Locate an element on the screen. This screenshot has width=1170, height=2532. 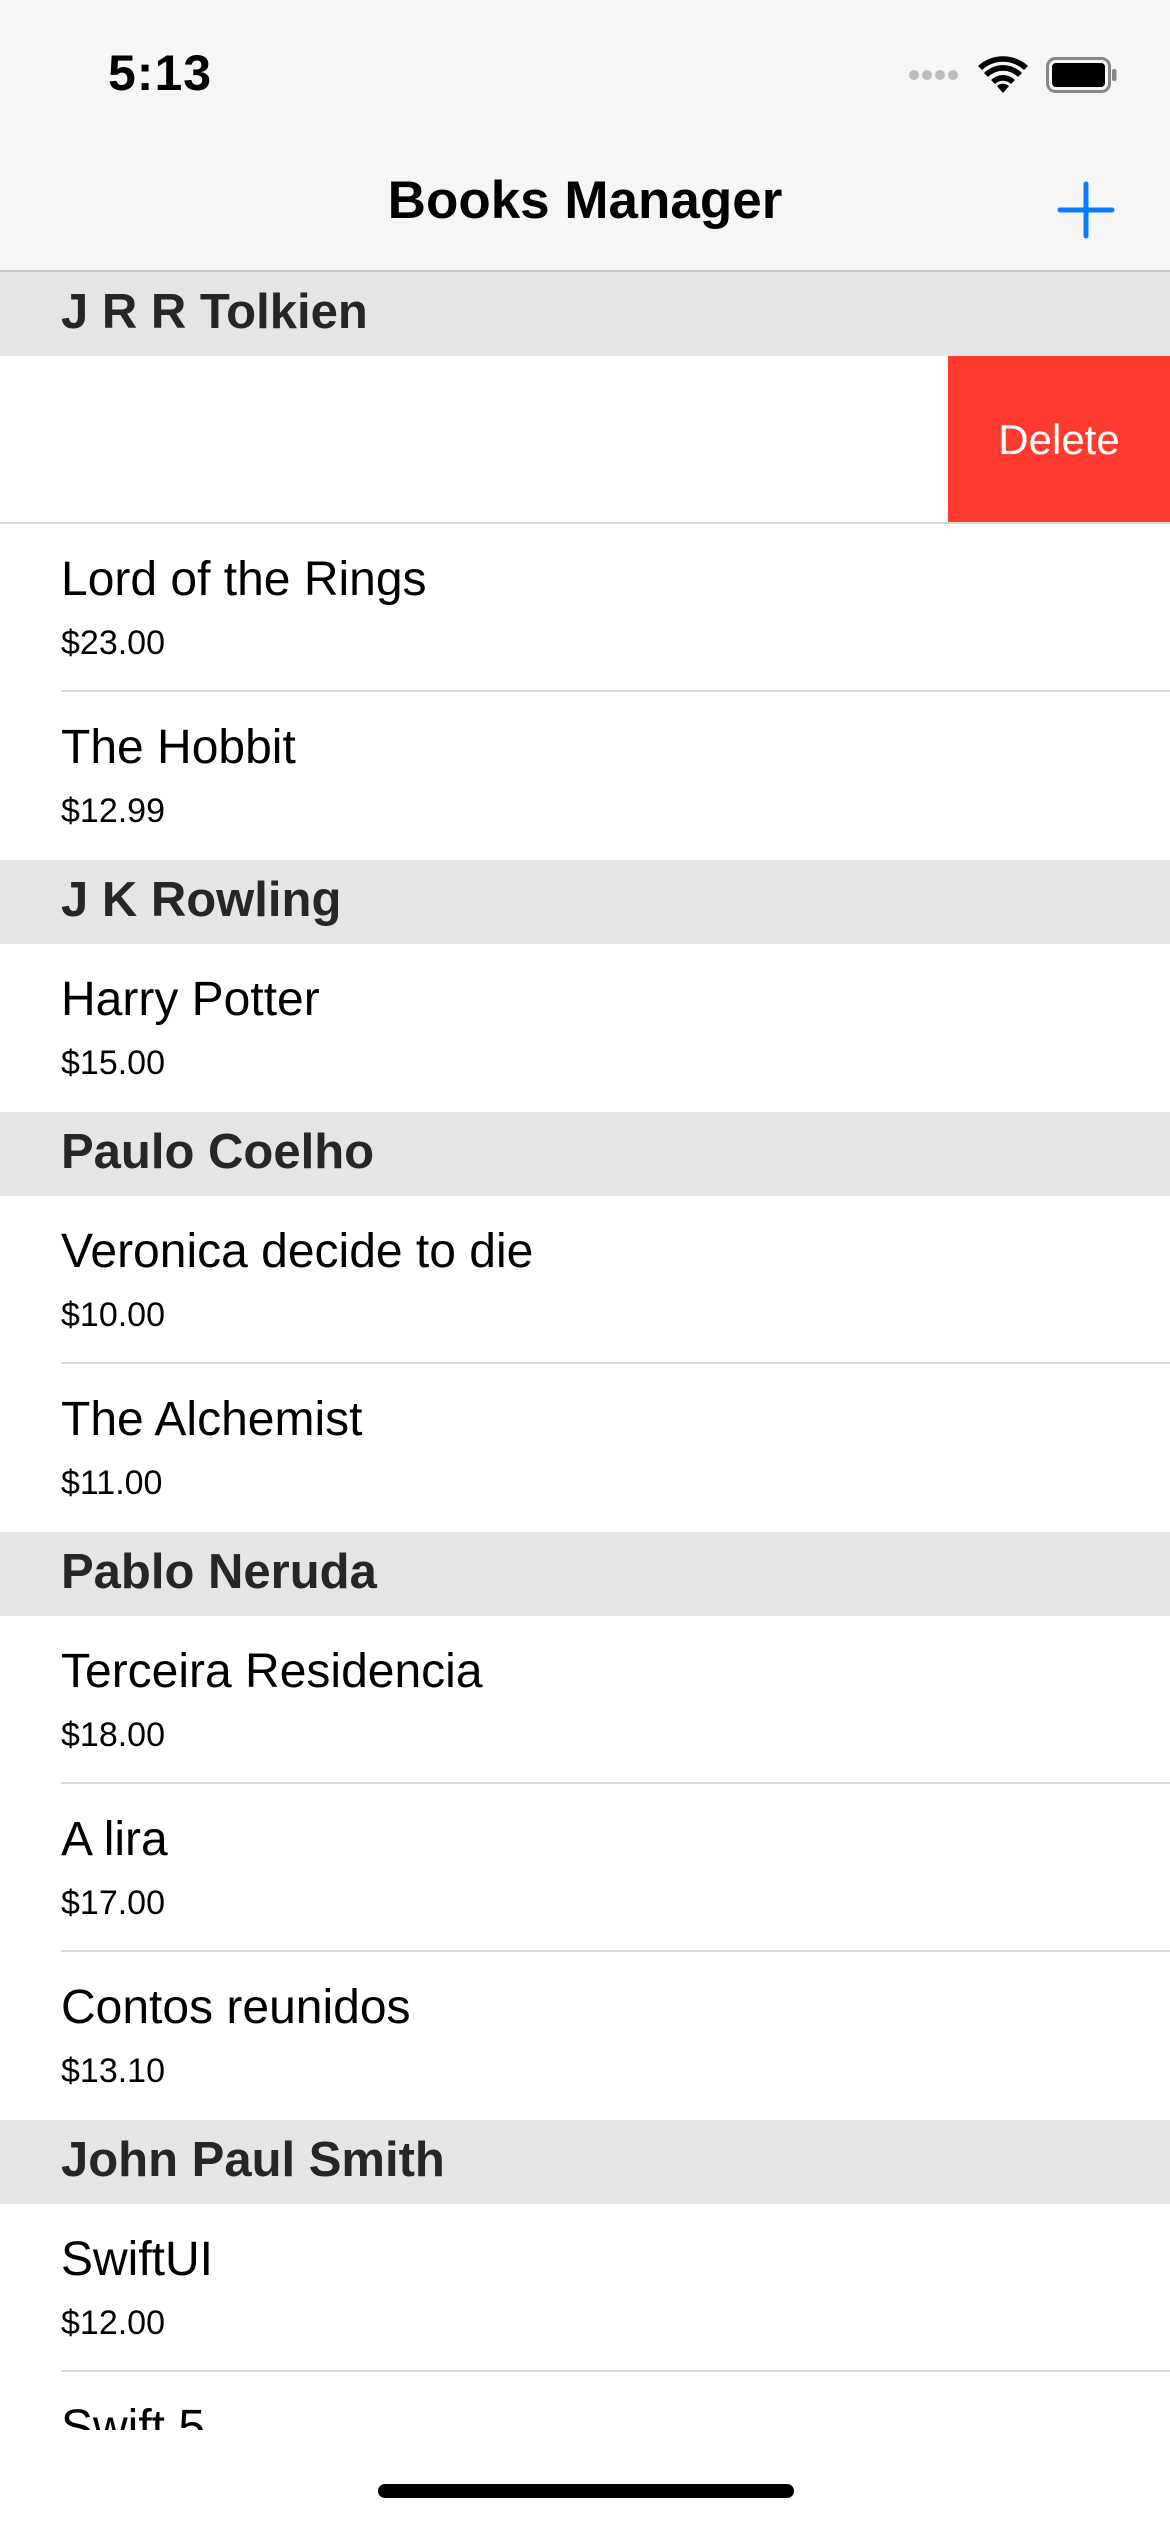
plus-icon is located at coordinates (1086, 210).